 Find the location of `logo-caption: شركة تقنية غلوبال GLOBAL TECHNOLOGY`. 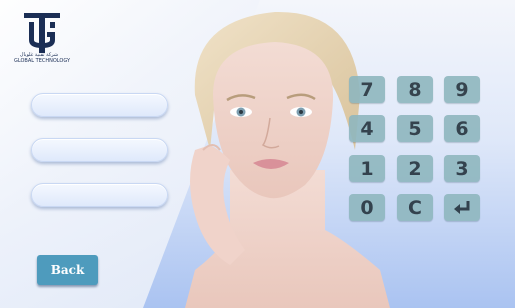

logo-caption: شركة تقنية غلوبال GLOBAL TECHNOLOGY is located at coordinates (42, 58).